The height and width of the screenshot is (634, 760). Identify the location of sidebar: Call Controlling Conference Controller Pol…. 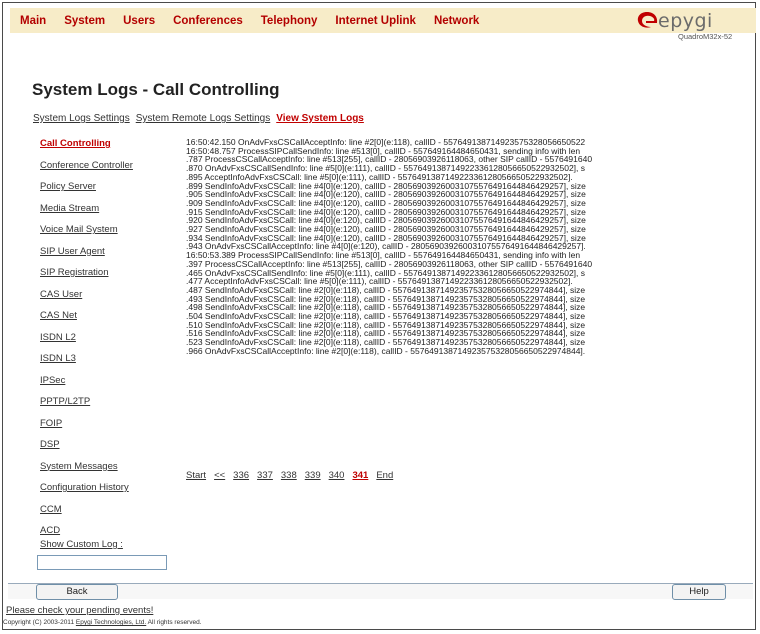
(110, 342).